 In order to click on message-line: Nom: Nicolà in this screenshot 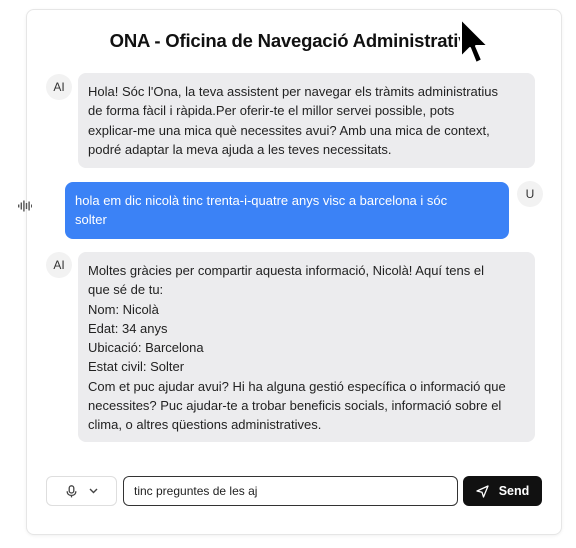, I will do `click(123, 309)`.